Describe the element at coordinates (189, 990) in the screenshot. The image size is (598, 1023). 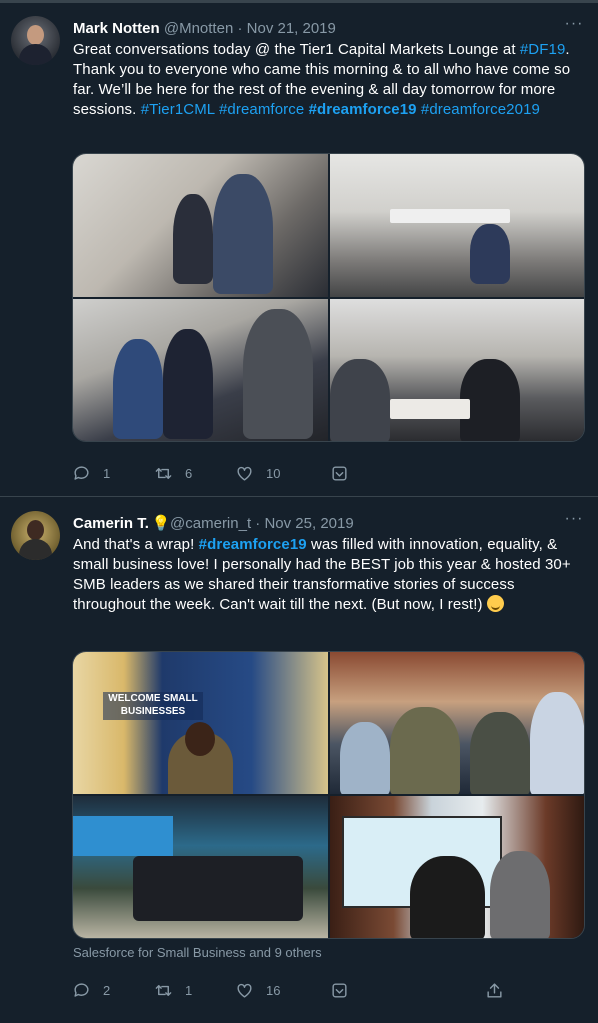
I see `retweet-count: 1` at that location.